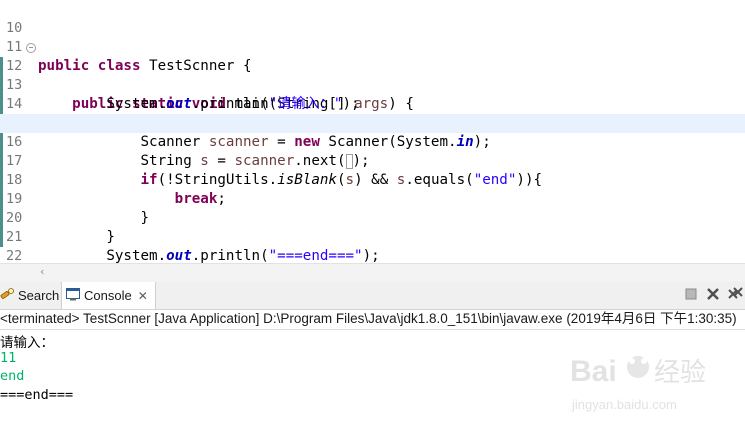 This screenshot has width=745, height=430. I want to click on remove-all-terminated-icon, so click(735, 294).